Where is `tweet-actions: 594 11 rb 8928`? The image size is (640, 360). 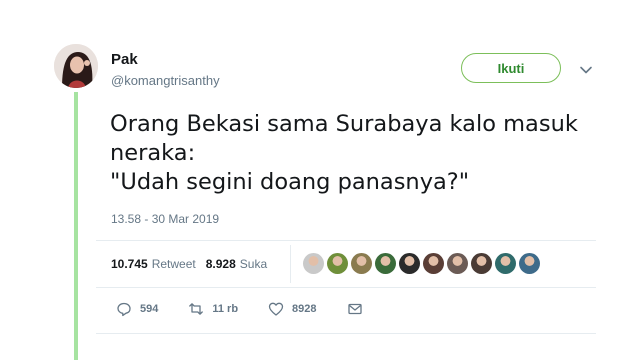
tweet-actions: 594 11 rb 8928 is located at coordinates (254, 309).